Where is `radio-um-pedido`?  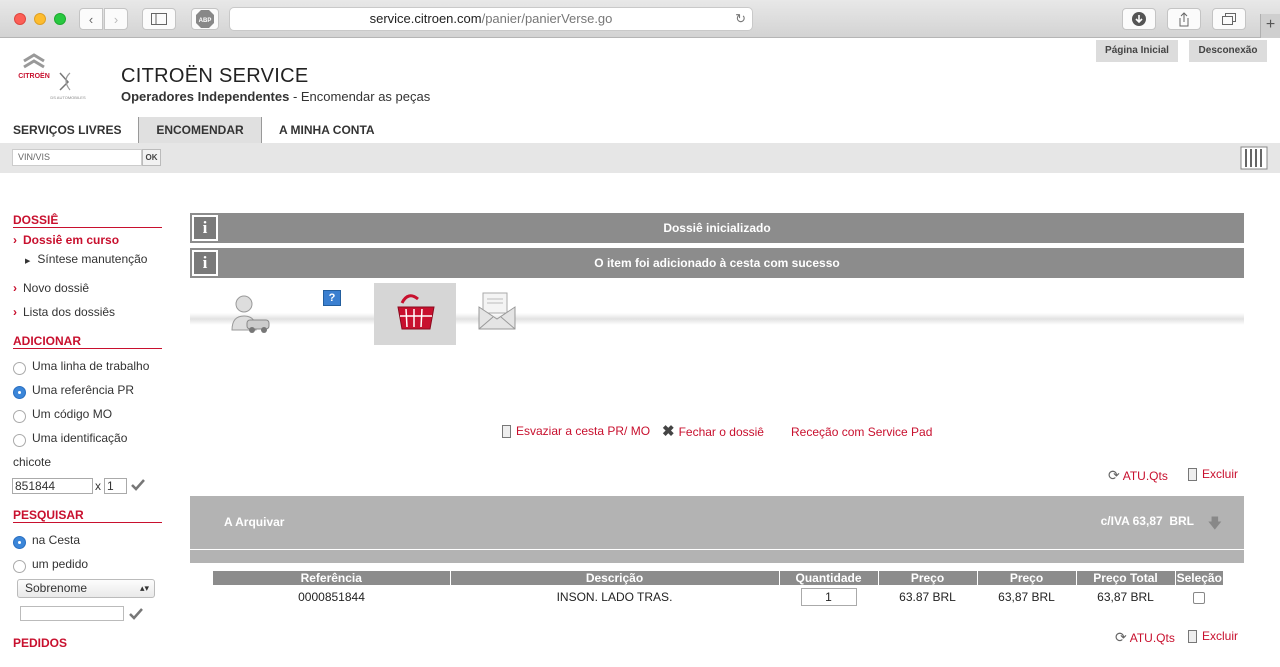 radio-um-pedido is located at coordinates (19, 566).